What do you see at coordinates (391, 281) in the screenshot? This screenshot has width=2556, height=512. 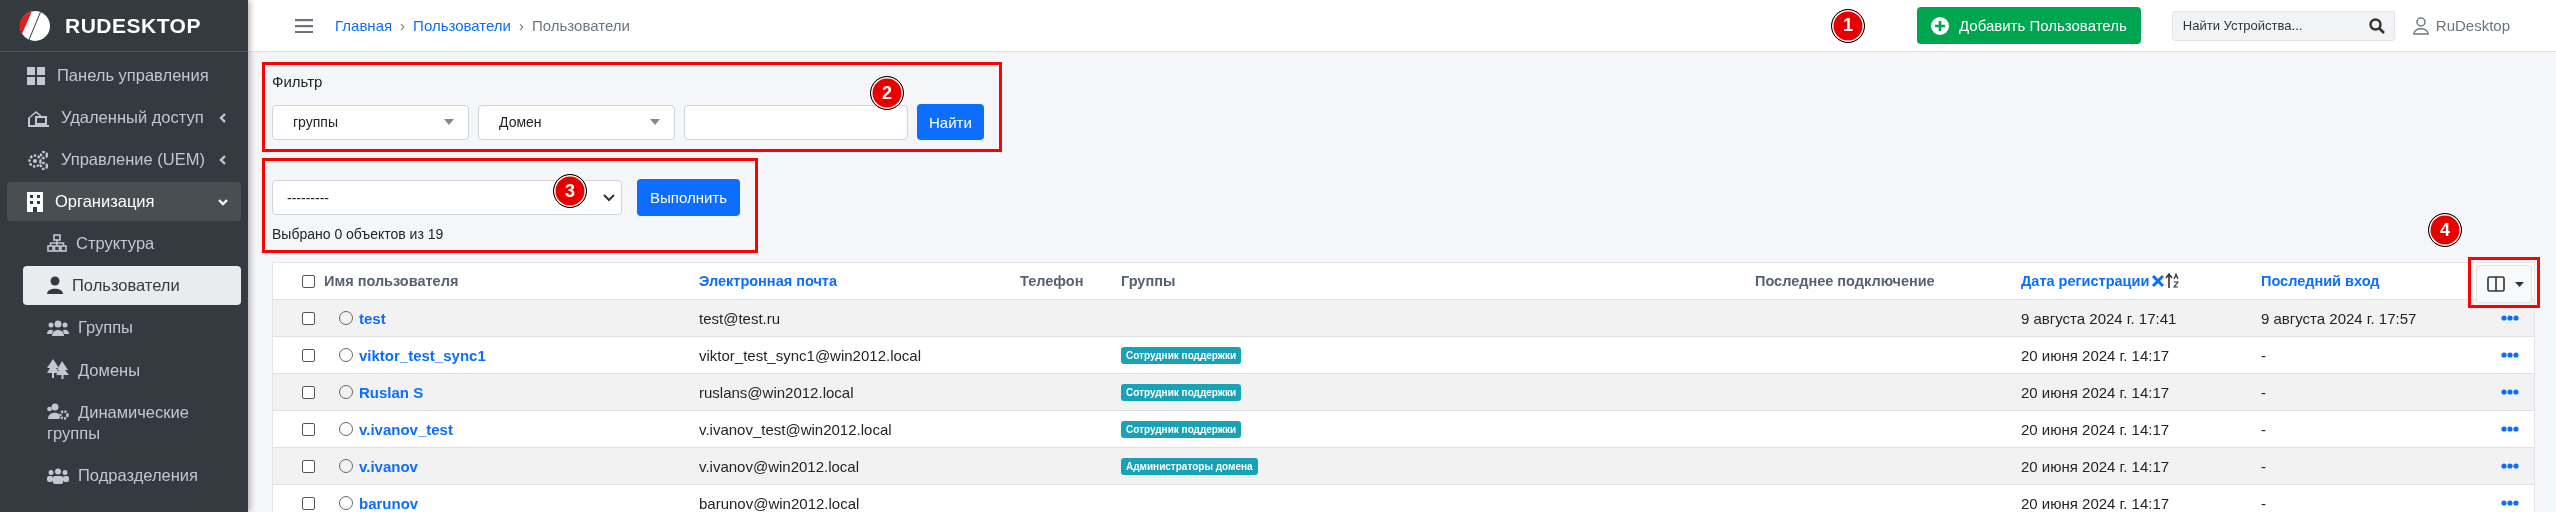 I see `column-header: Имя пользователя` at bounding box center [391, 281].